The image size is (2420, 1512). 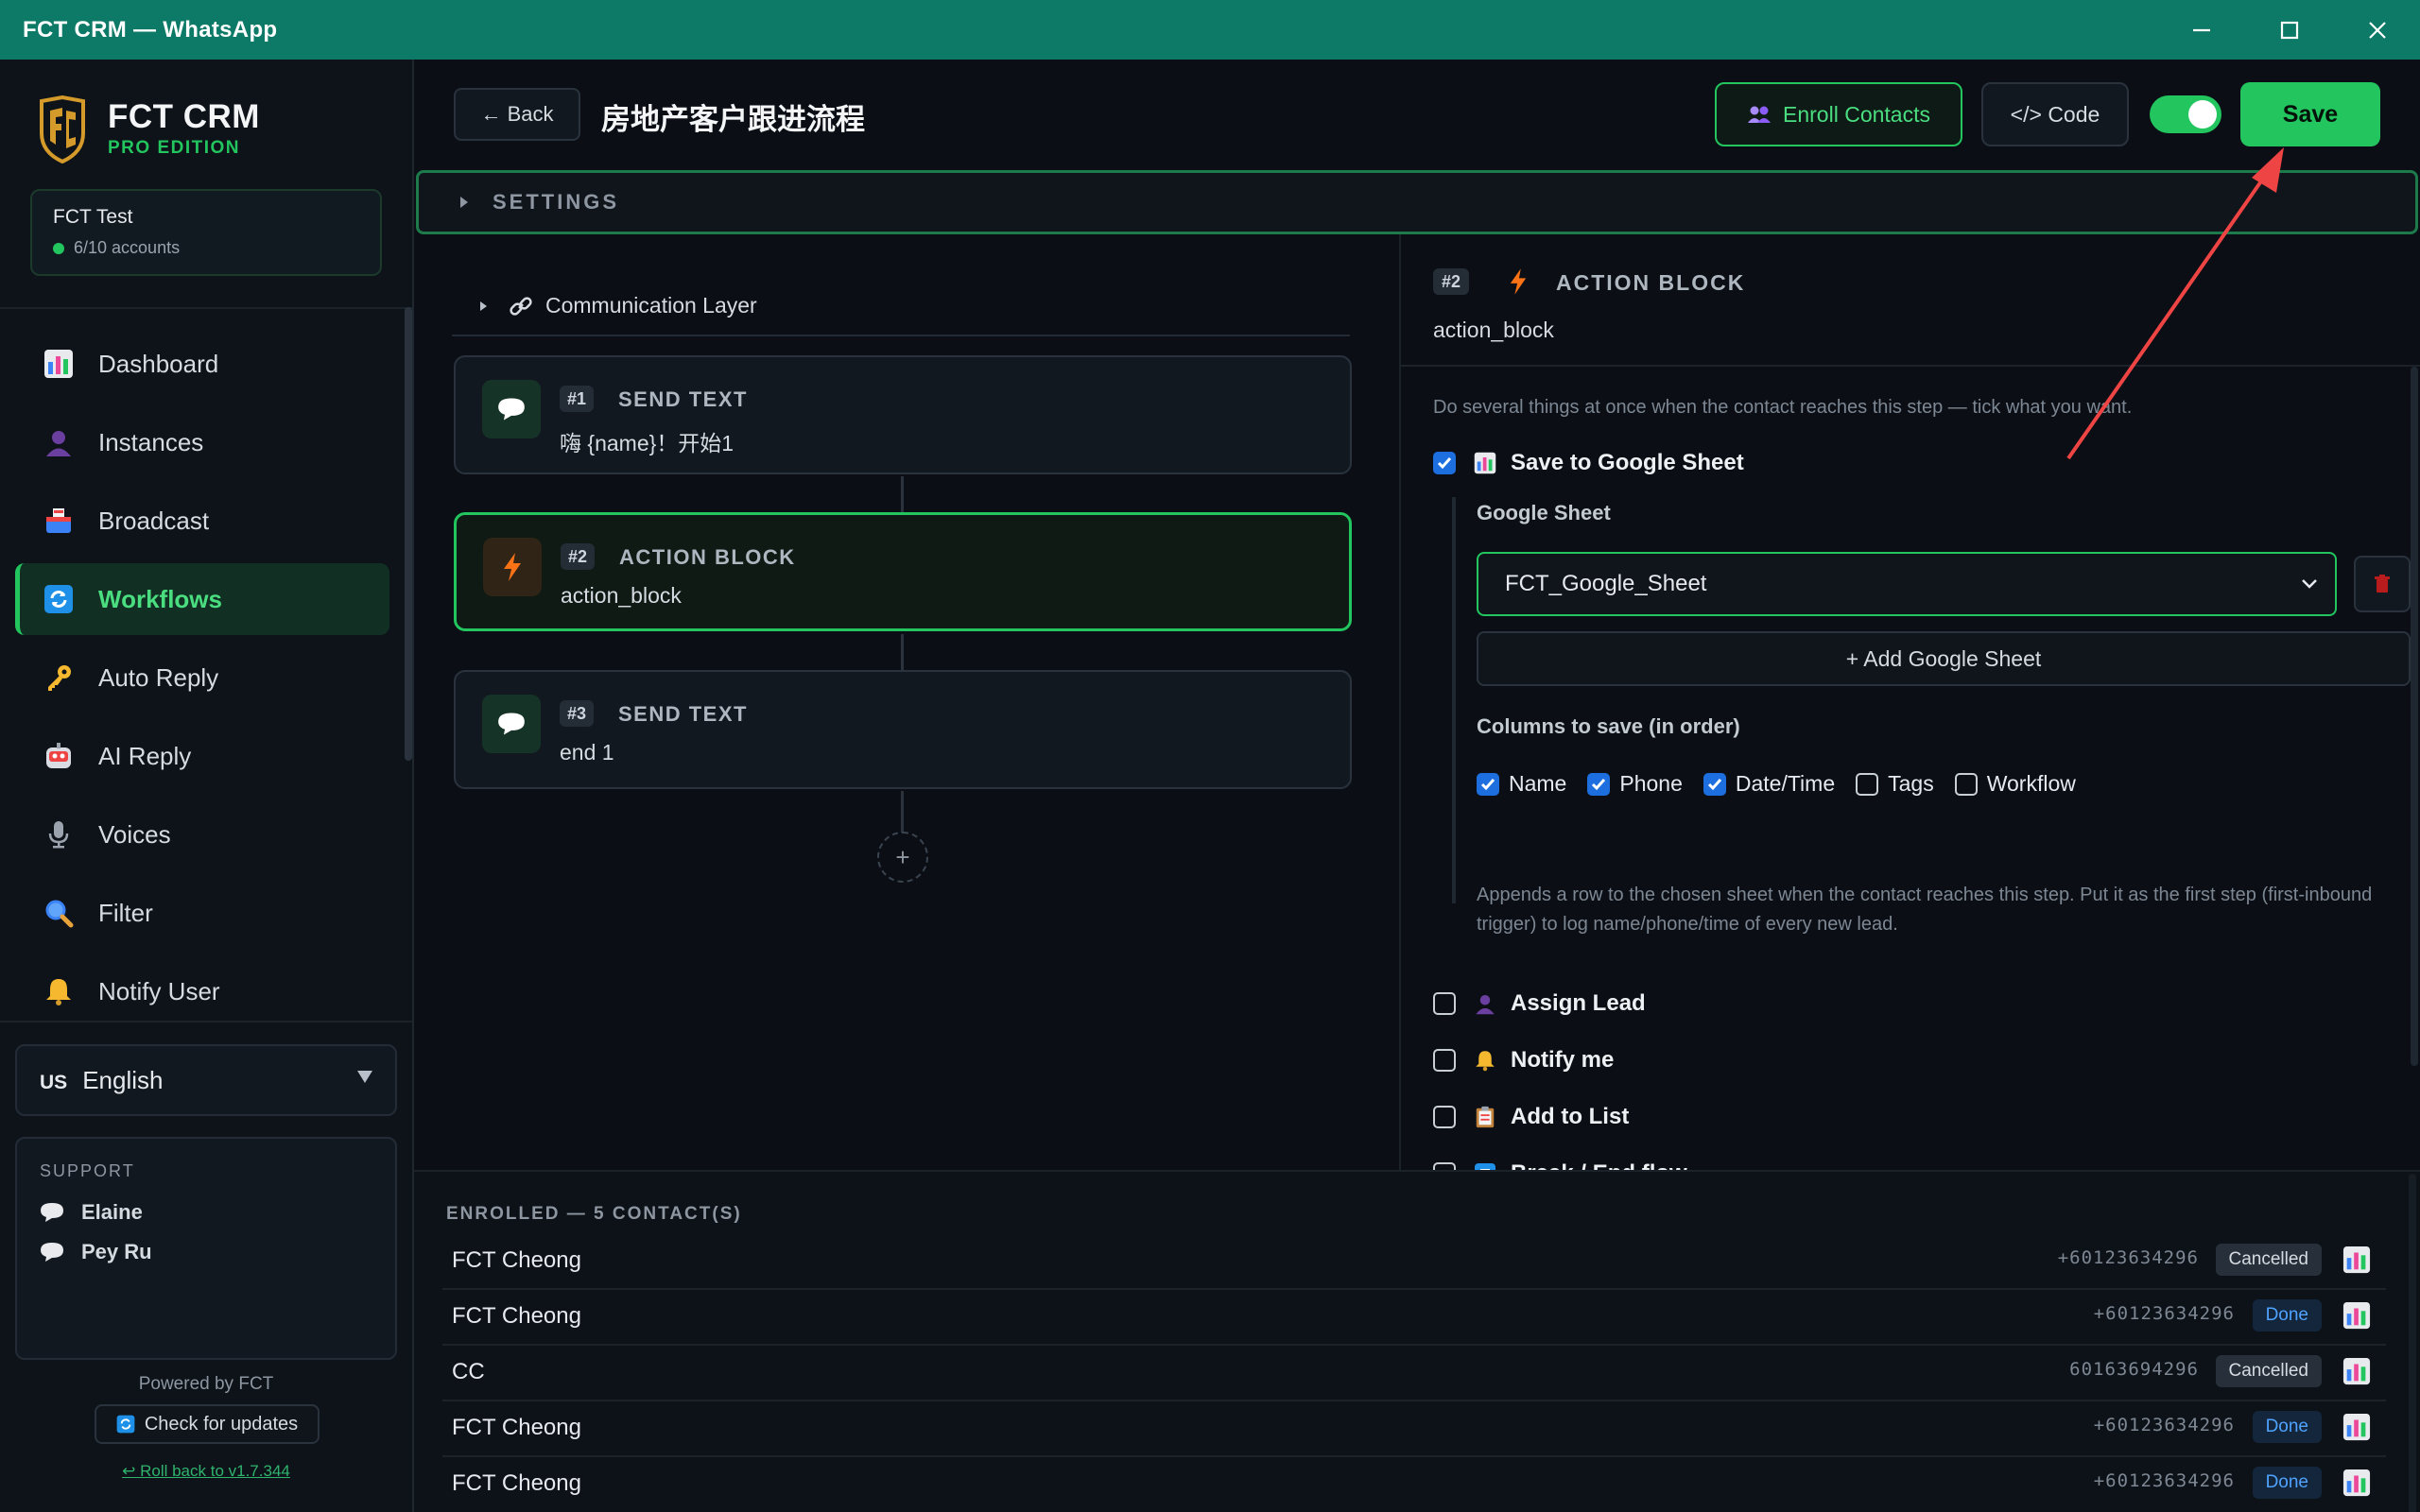 What do you see at coordinates (2412, 1343) in the screenshot?
I see `enrolled-scrollbar` at bounding box center [2412, 1343].